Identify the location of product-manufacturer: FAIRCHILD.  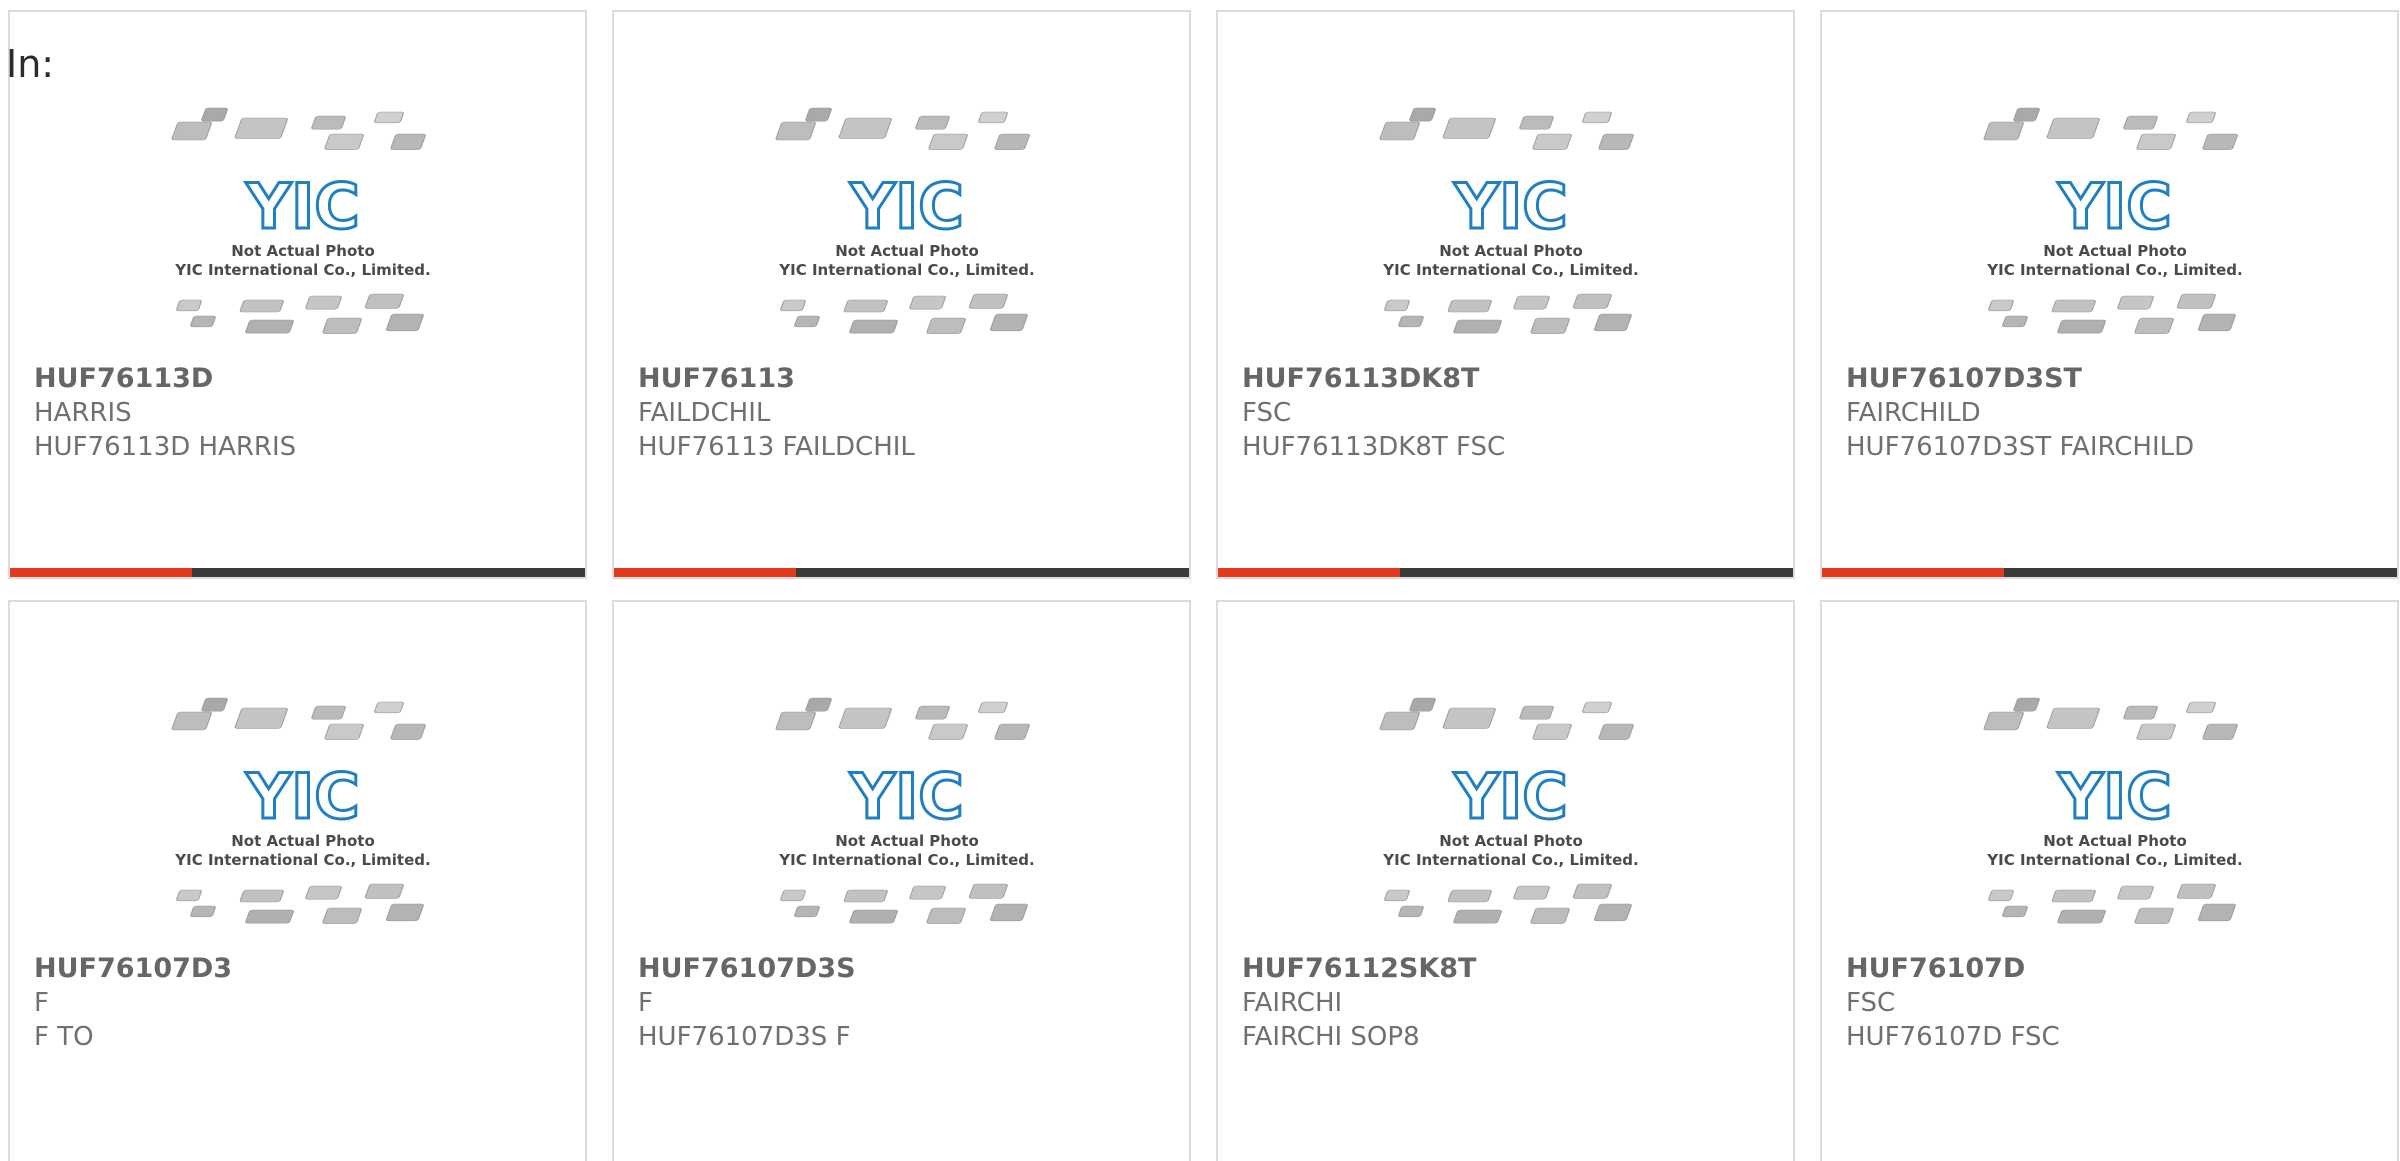
(1913, 413).